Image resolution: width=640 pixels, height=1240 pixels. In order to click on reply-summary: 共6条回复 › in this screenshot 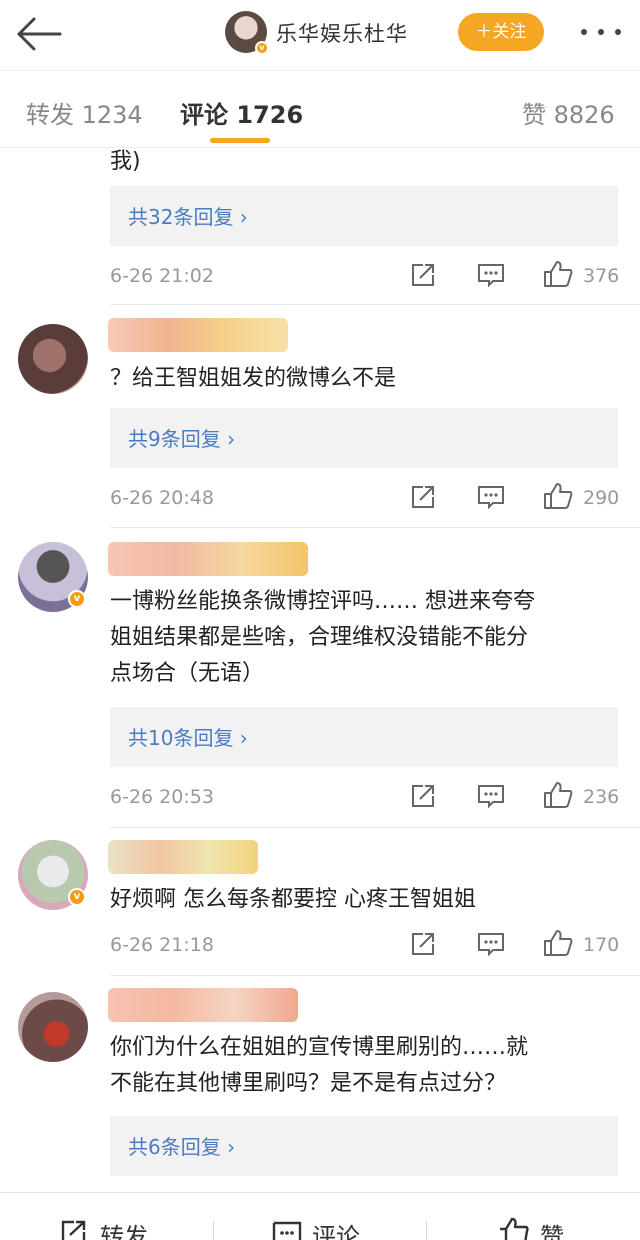, I will do `click(364, 1146)`.